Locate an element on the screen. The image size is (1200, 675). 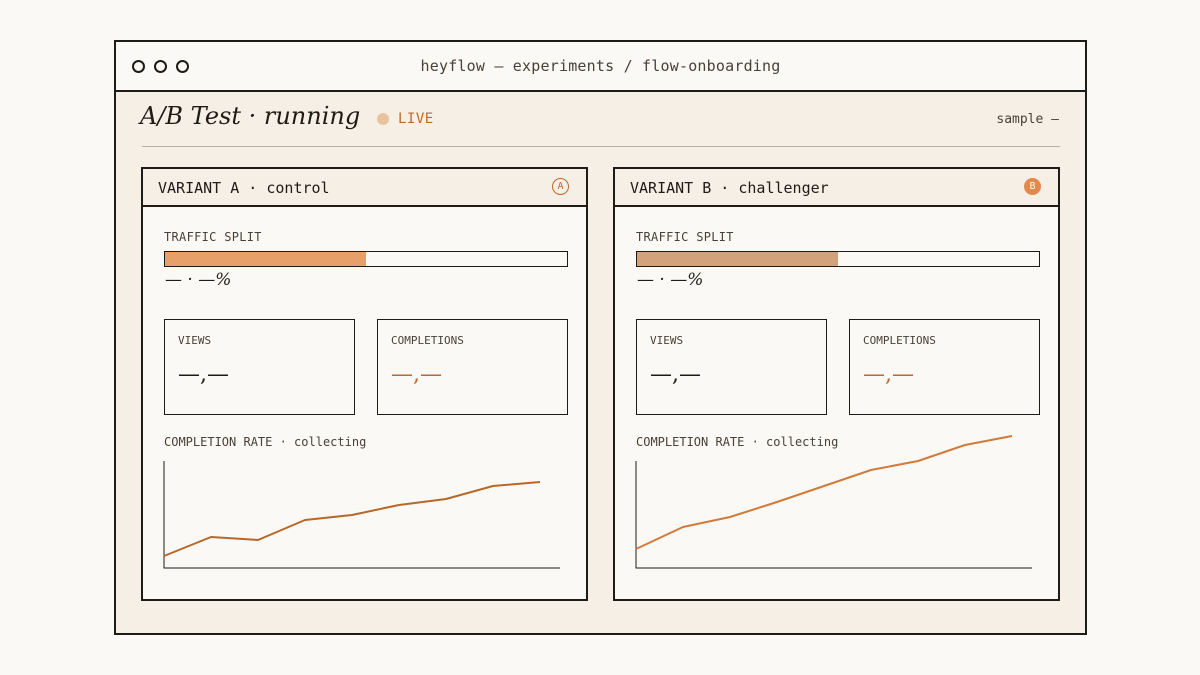
title-bar: heyflow — experiments / flow-onboarding is located at coordinates (600, 67).